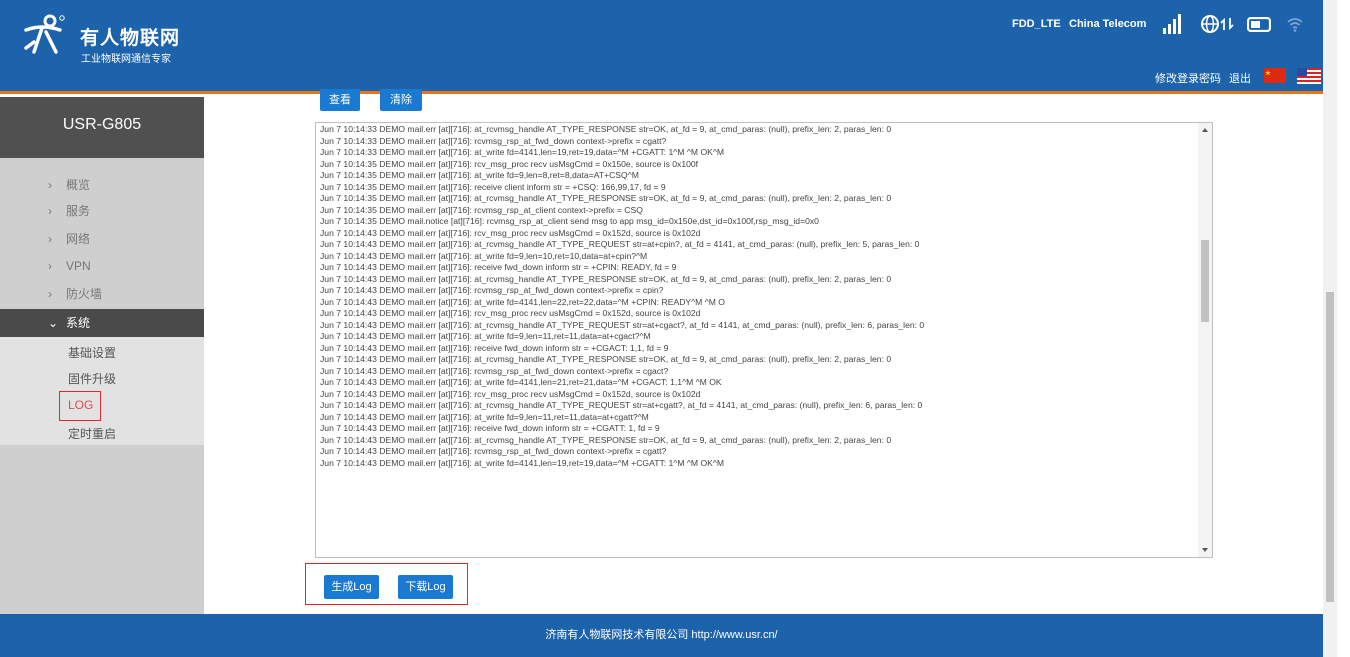  Describe the element at coordinates (102, 239) in the screenshot. I see `sidebar-item-network: › 网络` at that location.